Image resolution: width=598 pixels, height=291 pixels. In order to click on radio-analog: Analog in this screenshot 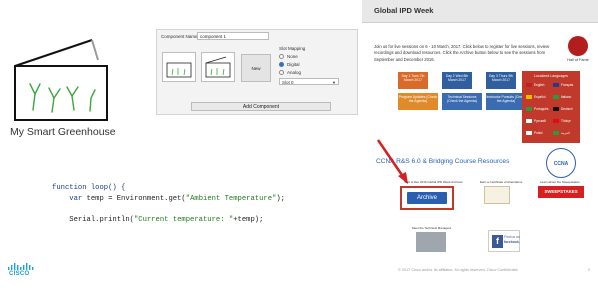, I will do `click(316, 72)`.